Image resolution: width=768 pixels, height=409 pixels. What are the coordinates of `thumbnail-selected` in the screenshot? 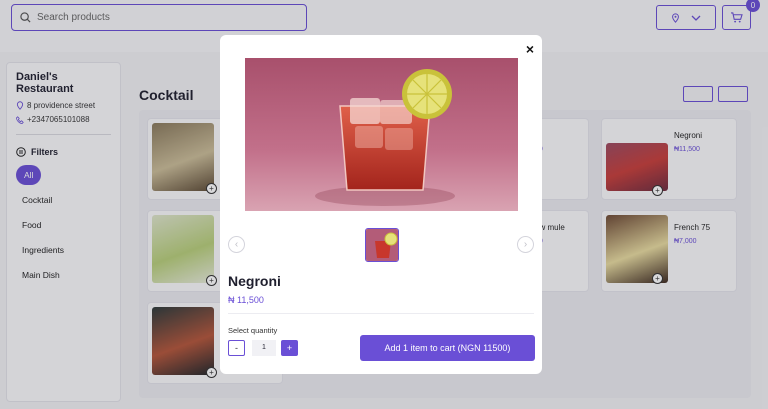 It's located at (382, 245).